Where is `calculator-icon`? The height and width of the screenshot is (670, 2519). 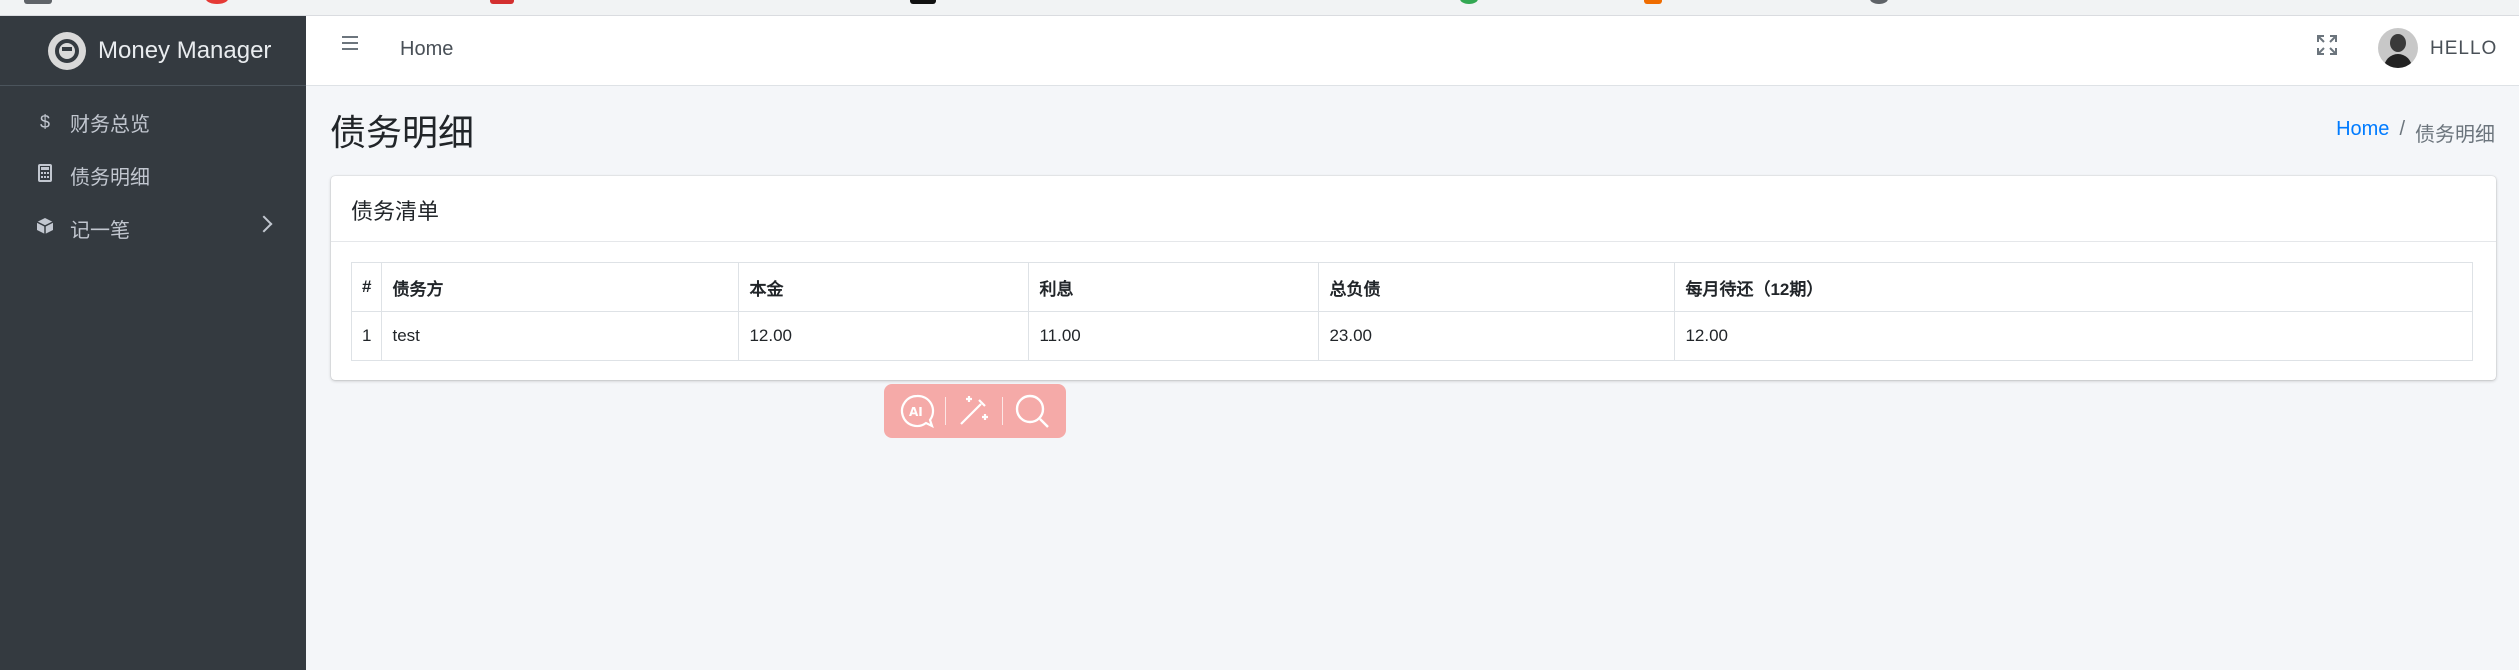
calculator-icon is located at coordinates (45, 175).